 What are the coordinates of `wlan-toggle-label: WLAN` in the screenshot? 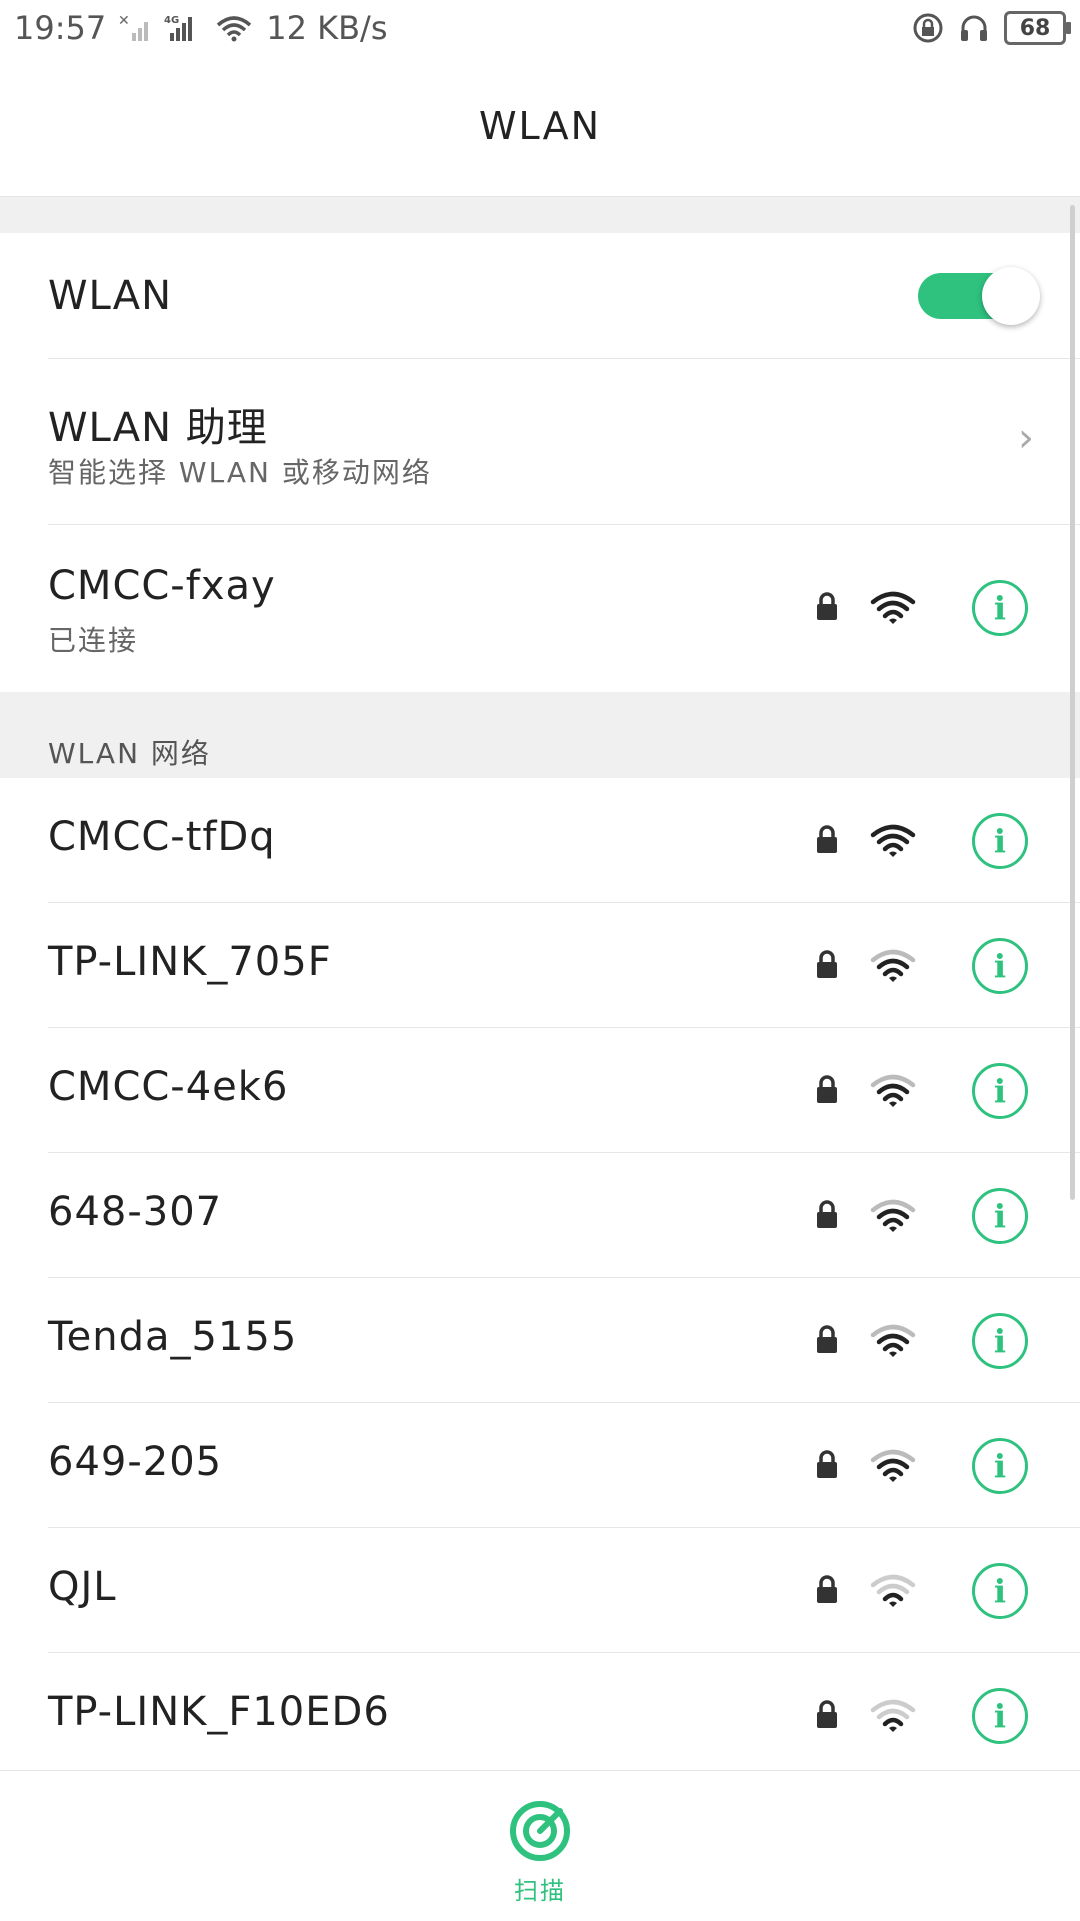 It's located at (110, 296).